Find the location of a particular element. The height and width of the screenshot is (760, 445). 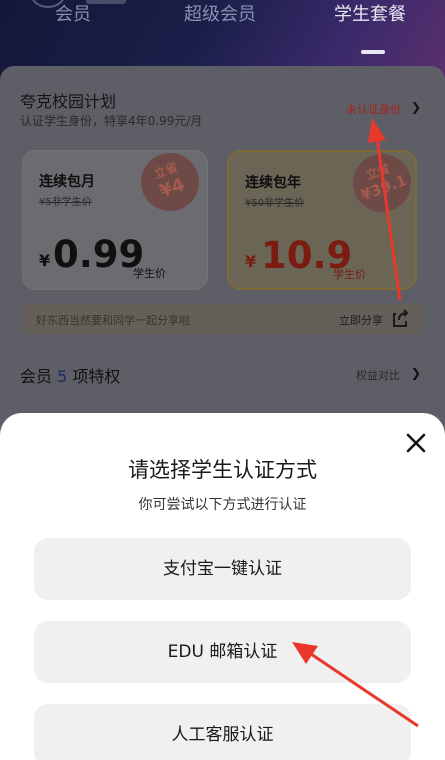

share-icon is located at coordinates (401, 318).